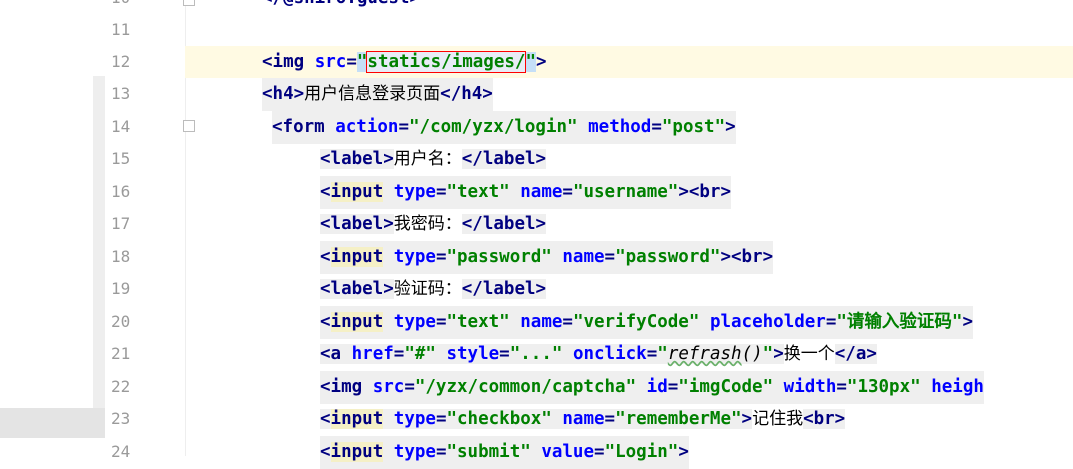 This screenshot has height=469, width=1073. Describe the element at coordinates (536, 30) in the screenshot. I see `code-line: 11` at that location.